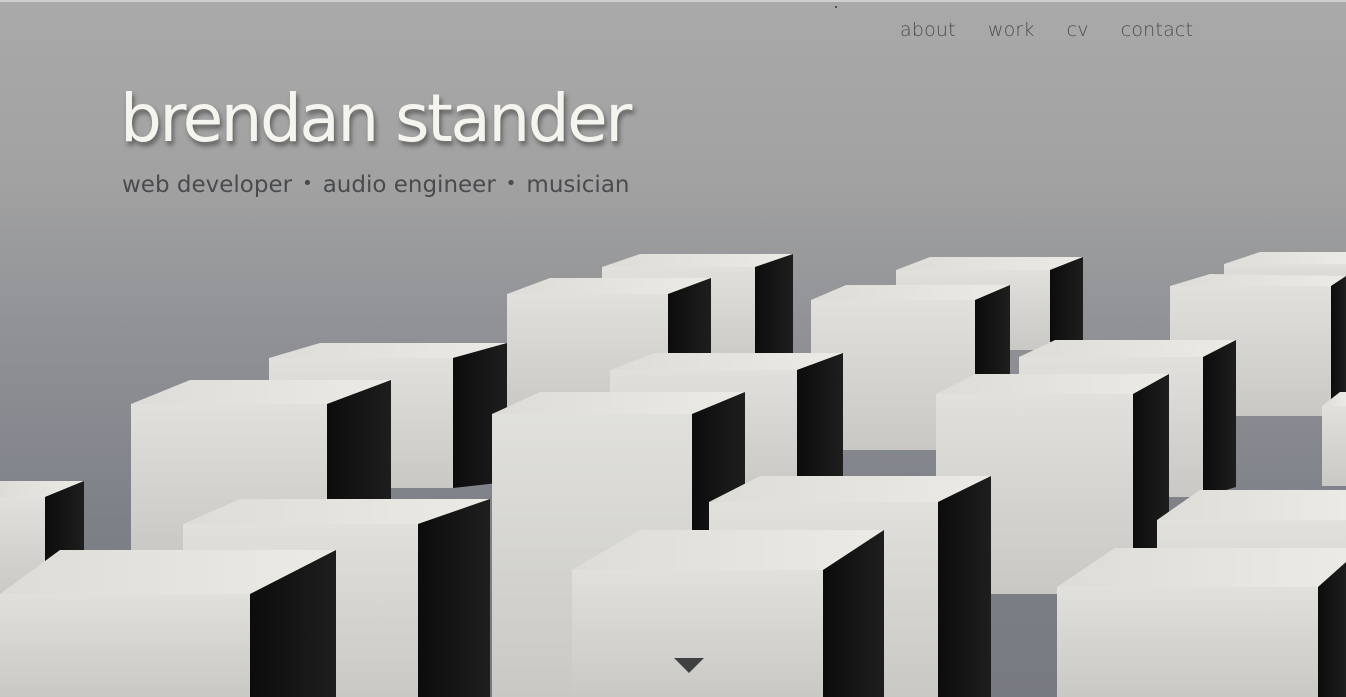 This screenshot has width=1346, height=697. I want to click on nav-link-cv: cv, so click(1078, 30).